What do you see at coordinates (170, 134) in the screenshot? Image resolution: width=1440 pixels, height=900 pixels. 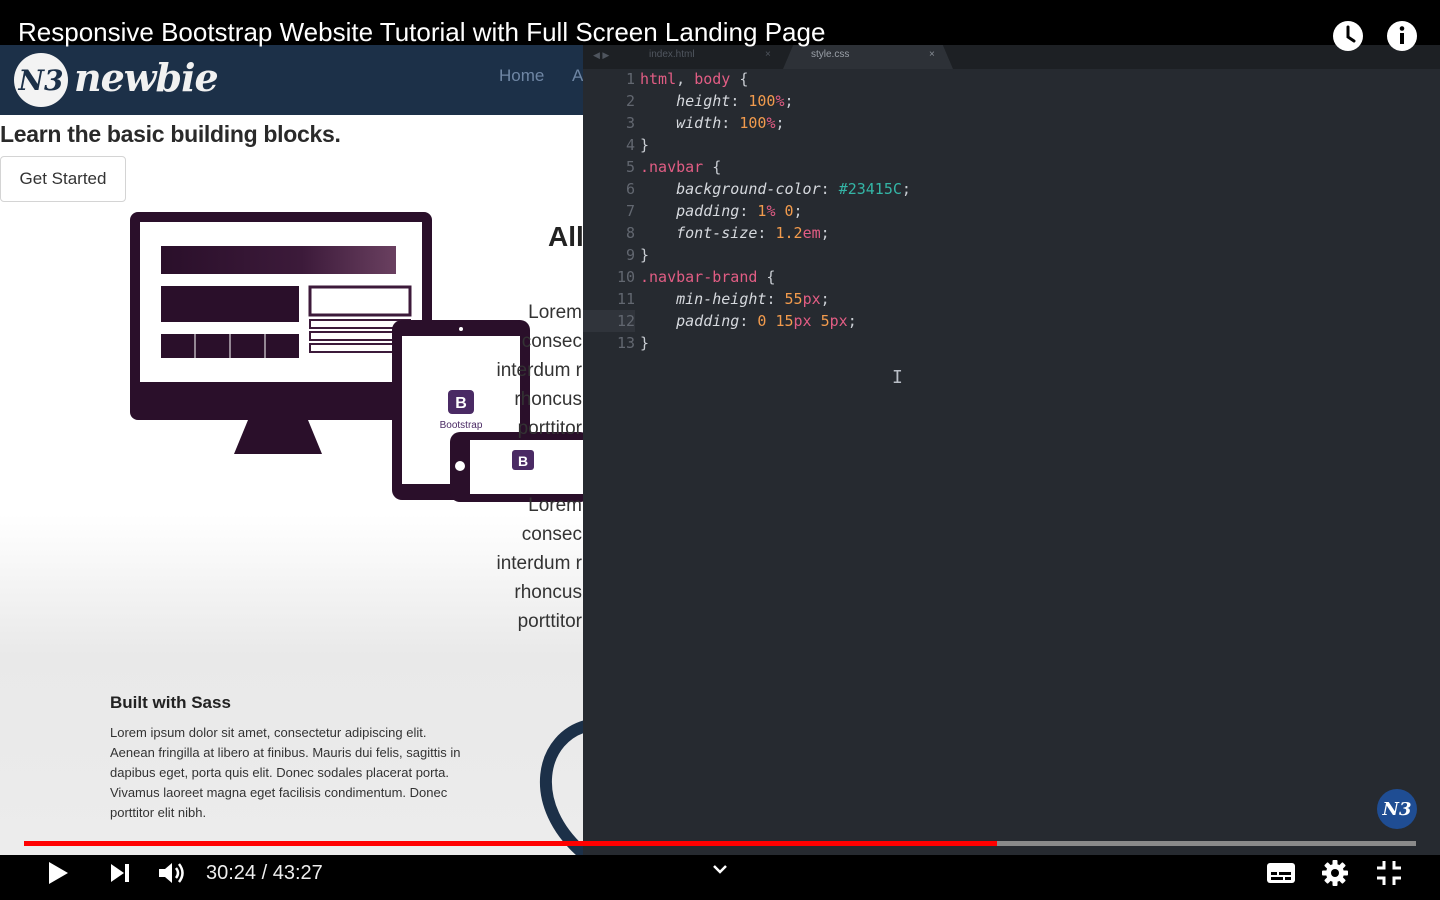 I see `hero-title: Learn the basic building blocks.` at bounding box center [170, 134].